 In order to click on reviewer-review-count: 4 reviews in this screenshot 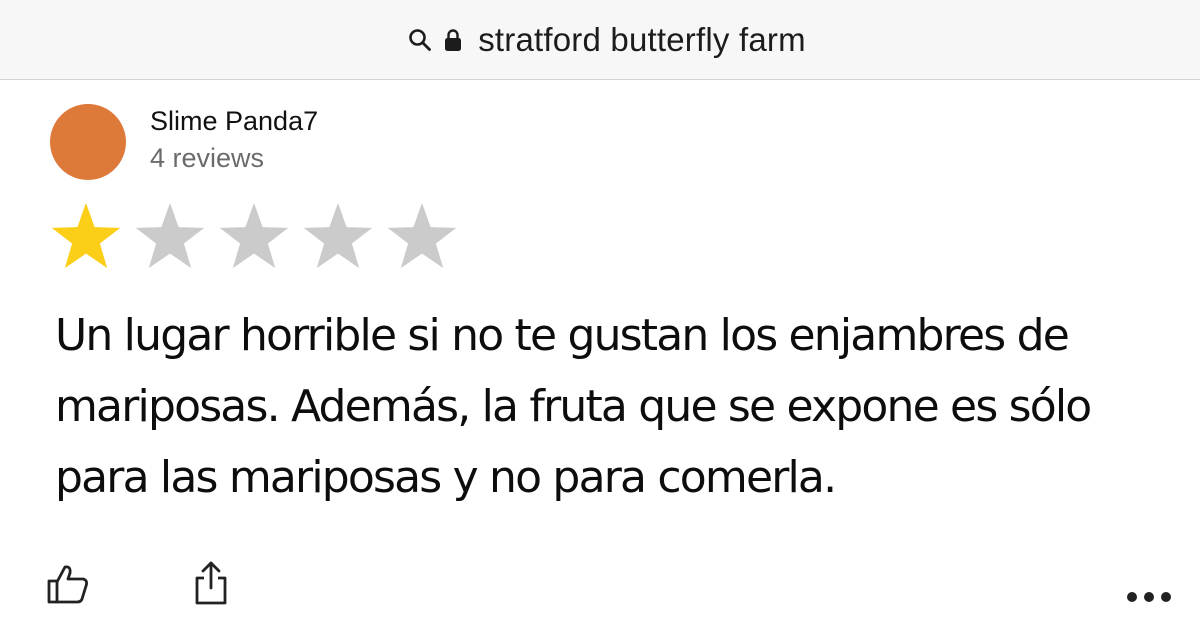, I will do `click(207, 158)`.